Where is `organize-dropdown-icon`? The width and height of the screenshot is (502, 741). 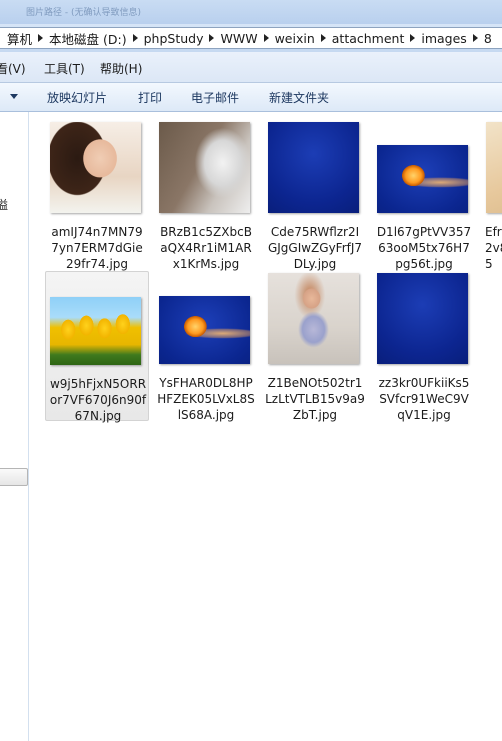 organize-dropdown-icon is located at coordinates (14, 96).